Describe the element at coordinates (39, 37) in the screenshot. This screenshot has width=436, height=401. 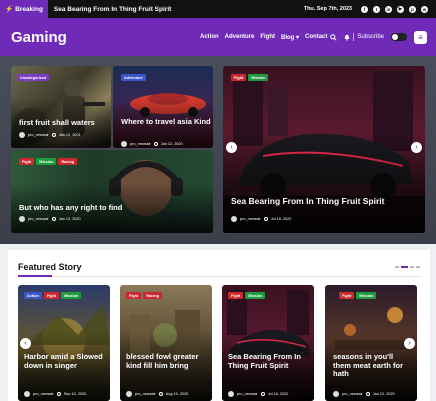
I see `site-logo: Gaming` at that location.